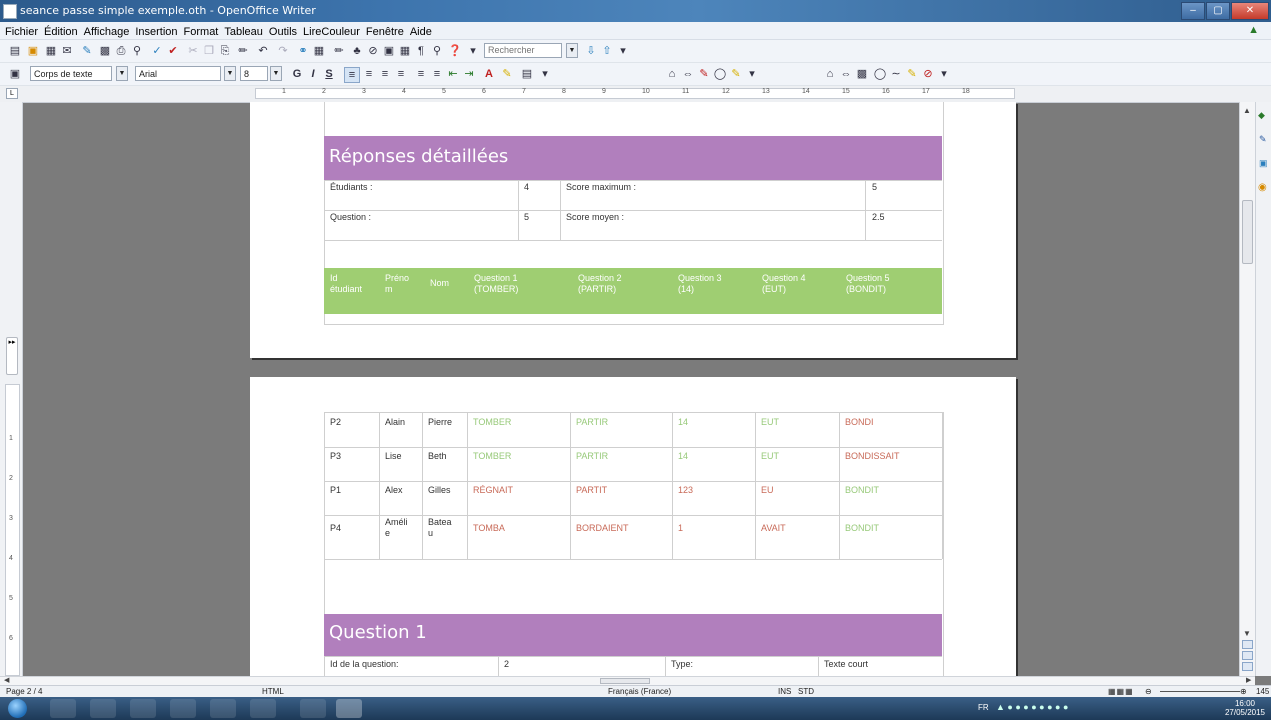  Describe the element at coordinates (623, 51) in the screenshot. I see `toolbar-more-icon: ▾` at that location.